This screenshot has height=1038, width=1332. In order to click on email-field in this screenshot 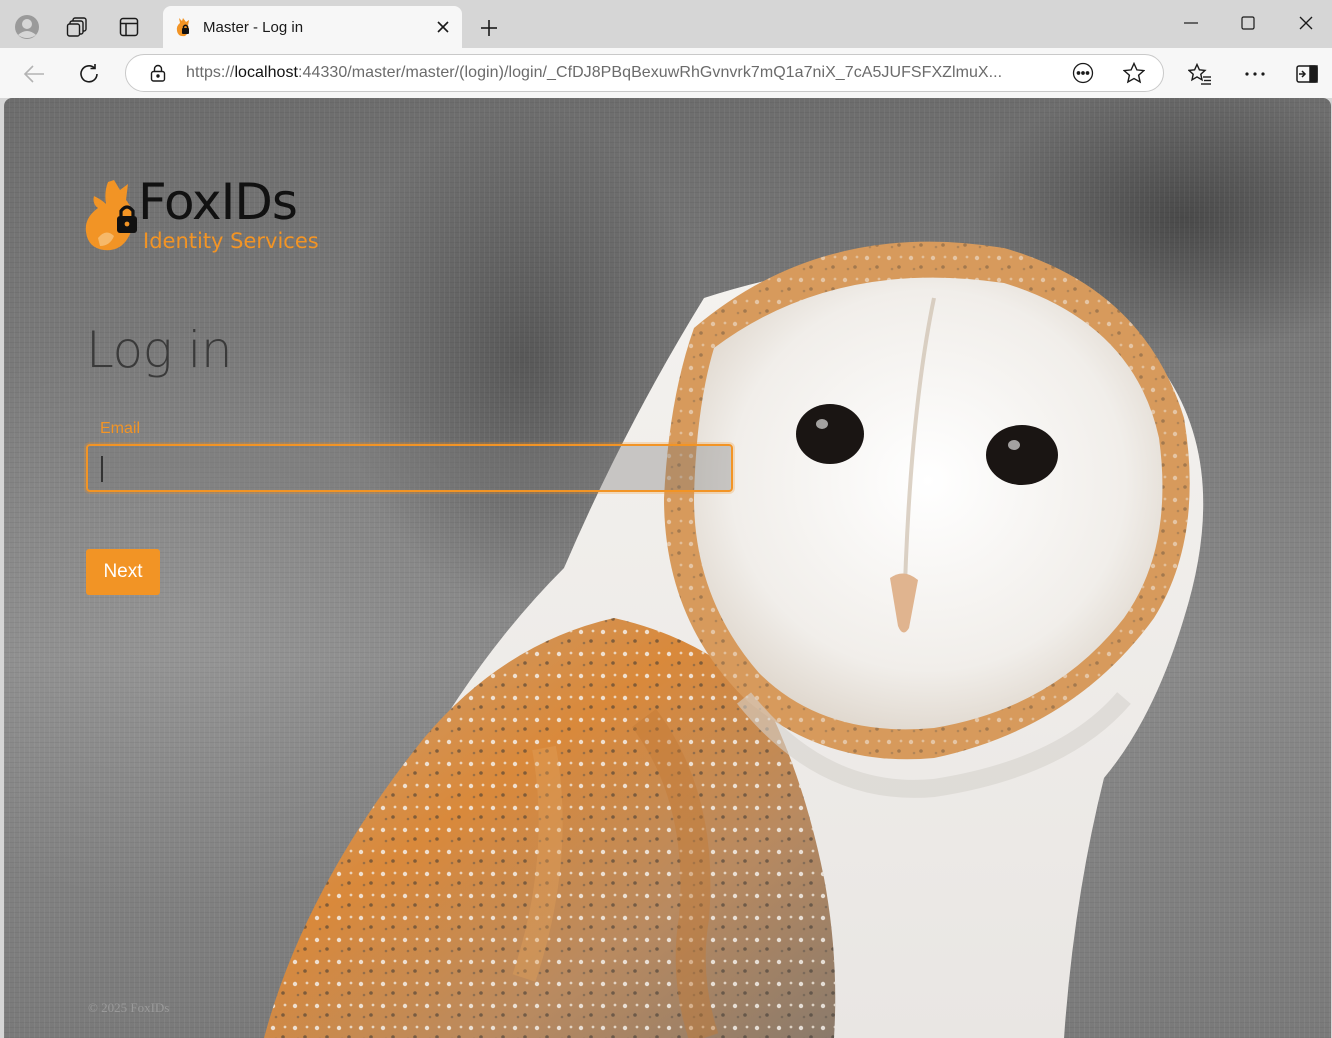, I will do `click(409, 468)`.